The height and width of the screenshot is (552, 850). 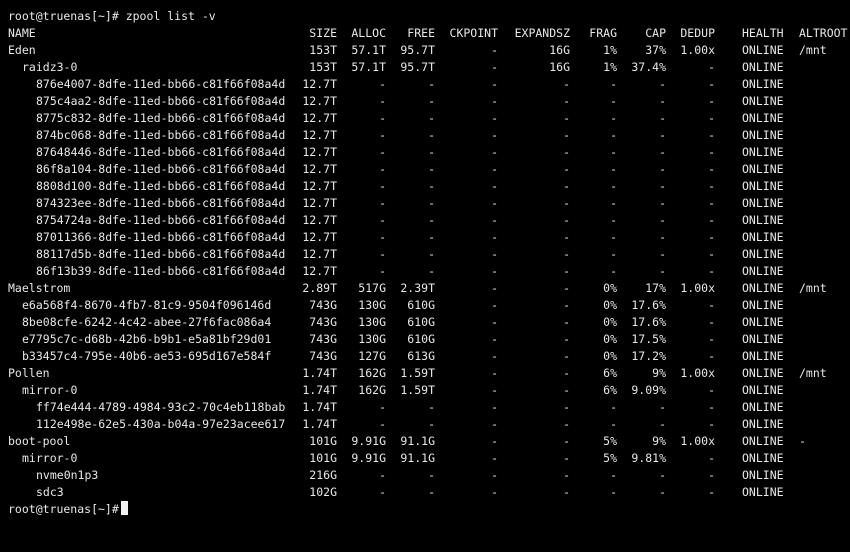 What do you see at coordinates (417, 441) in the screenshot?
I see `cell-free: 91.1G` at bounding box center [417, 441].